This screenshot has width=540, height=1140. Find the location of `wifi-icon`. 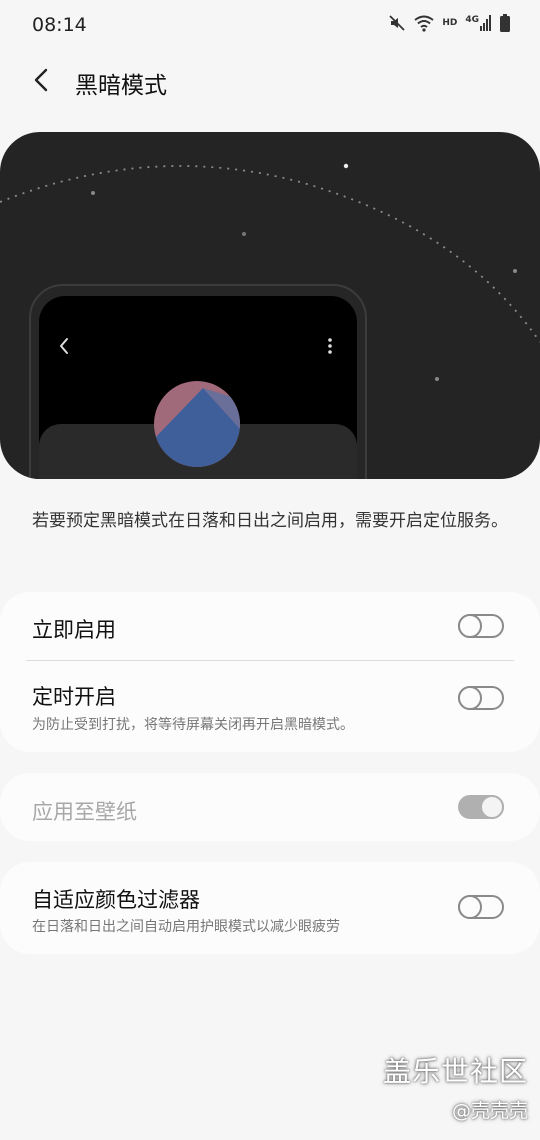

wifi-icon is located at coordinates (424, 23).